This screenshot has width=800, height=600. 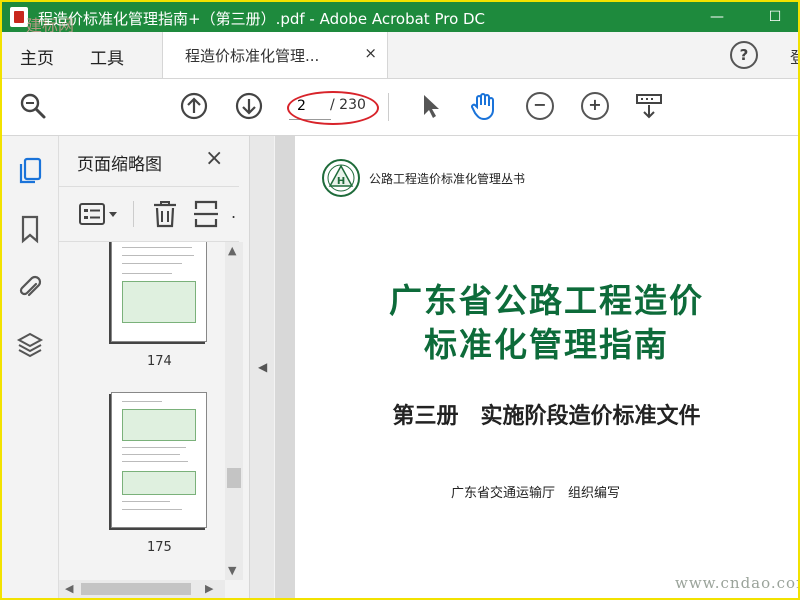 What do you see at coordinates (149, 214) in the screenshot?
I see `panel-toolbar: .` at bounding box center [149, 214].